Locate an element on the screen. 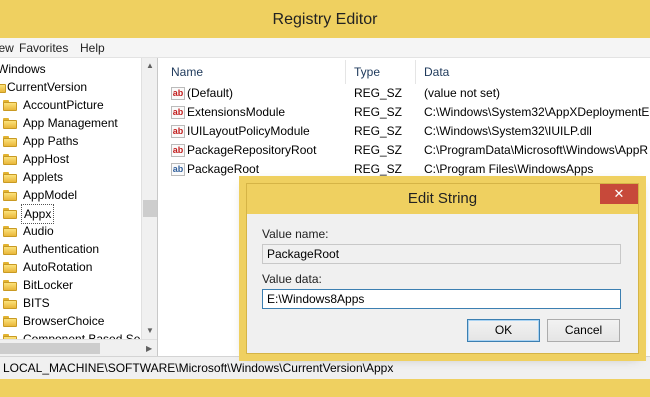 The image size is (650, 397). value-data: C:\Program Files\WindowsApps is located at coordinates (509, 169).